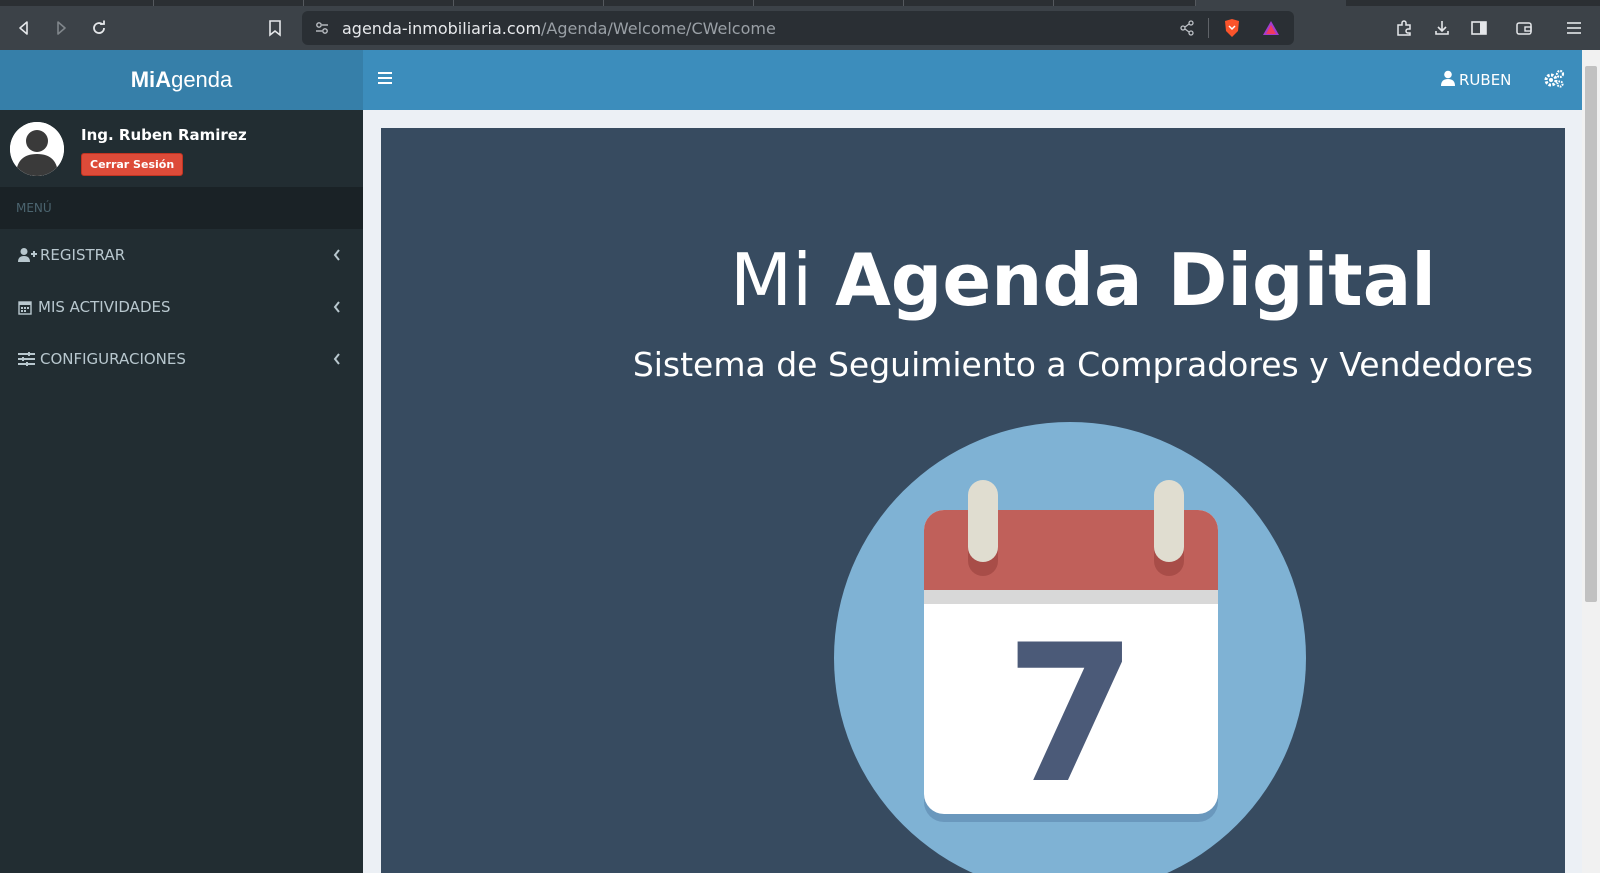 The height and width of the screenshot is (873, 1600). Describe the element at coordinates (132, 164) in the screenshot. I see `logout-button: Cerrar Sesión` at that location.